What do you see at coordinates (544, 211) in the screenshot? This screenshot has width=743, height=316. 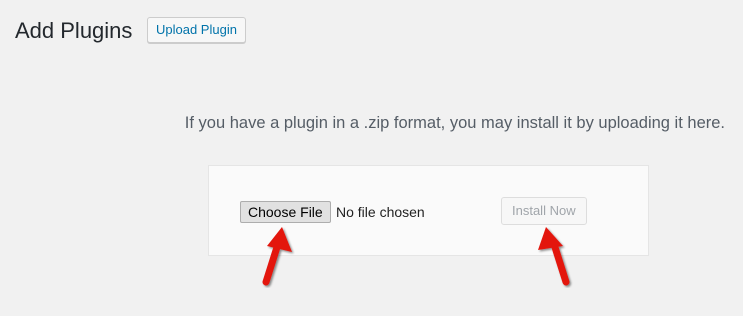 I see `install-now-button: Install Now` at bounding box center [544, 211].